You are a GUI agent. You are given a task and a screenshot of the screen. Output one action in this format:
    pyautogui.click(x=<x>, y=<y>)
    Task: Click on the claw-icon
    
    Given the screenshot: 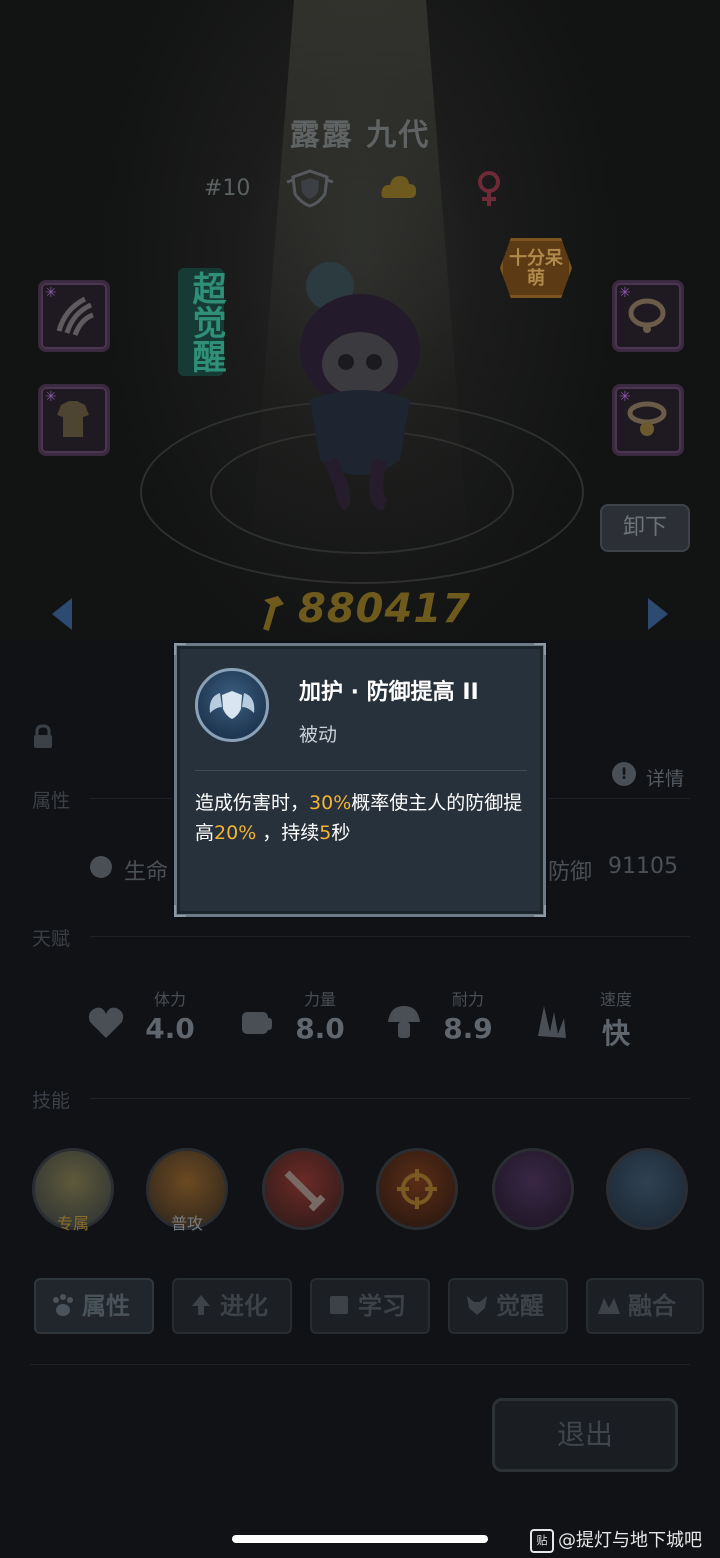 What is the action you would take?
    pyautogui.click(x=75, y=316)
    